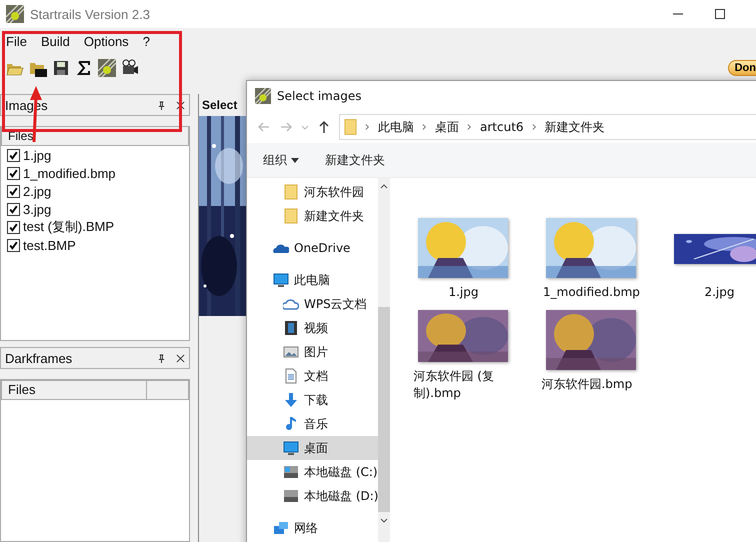 This screenshot has height=542, width=756. I want to click on scrollbar, so click(384, 360).